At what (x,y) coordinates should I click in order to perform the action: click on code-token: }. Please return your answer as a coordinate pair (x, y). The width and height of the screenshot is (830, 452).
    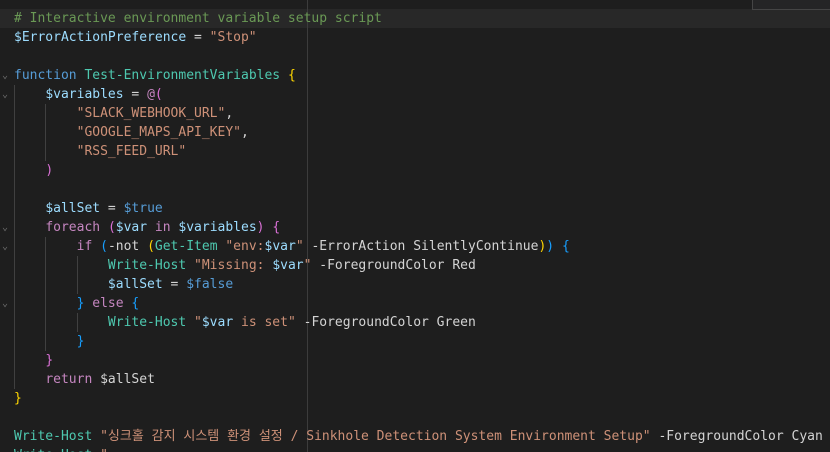
    Looking at the image, I should click on (49, 360).